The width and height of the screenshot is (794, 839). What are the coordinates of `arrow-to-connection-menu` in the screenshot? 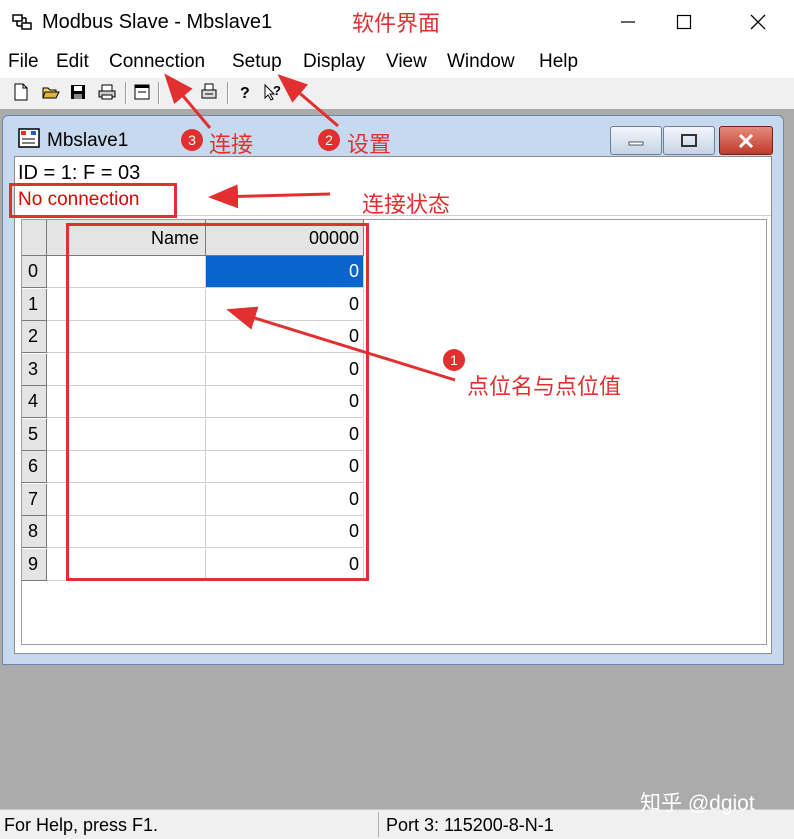 It's located at (188, 101).